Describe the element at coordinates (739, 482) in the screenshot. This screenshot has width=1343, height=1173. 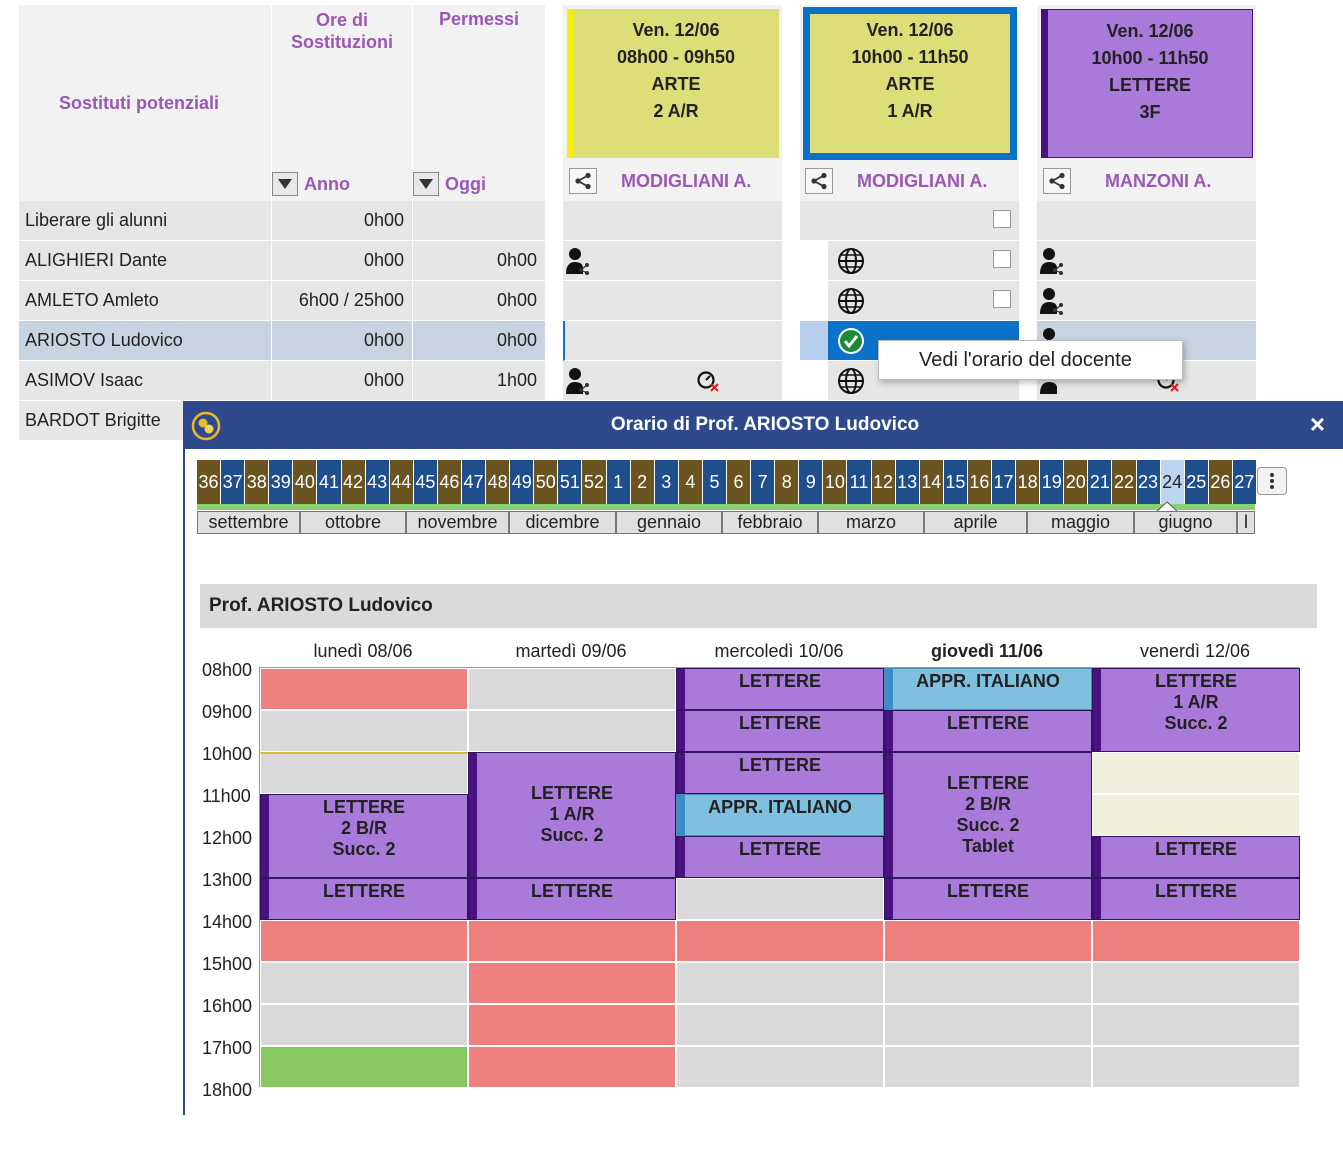
I see `week-item: 6` at that location.